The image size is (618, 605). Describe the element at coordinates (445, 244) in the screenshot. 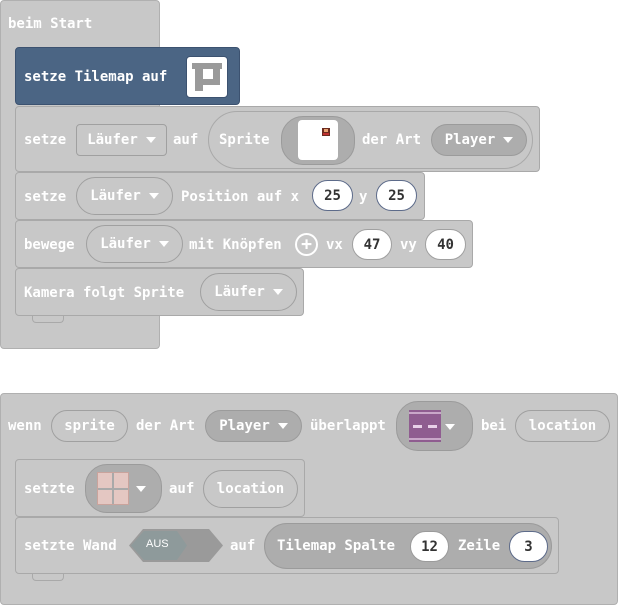

I see `vy-input: 40` at that location.